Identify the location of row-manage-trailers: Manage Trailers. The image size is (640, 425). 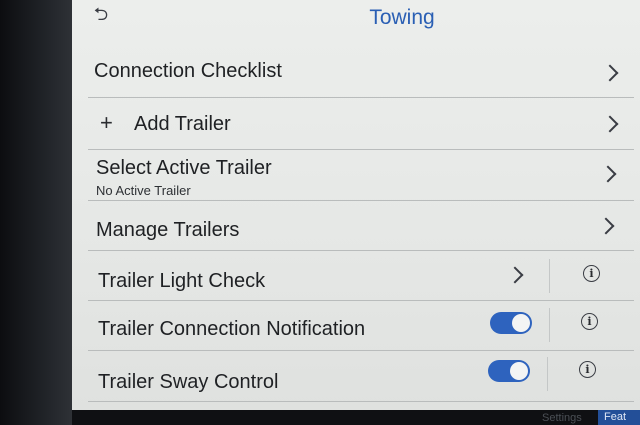
(361, 226).